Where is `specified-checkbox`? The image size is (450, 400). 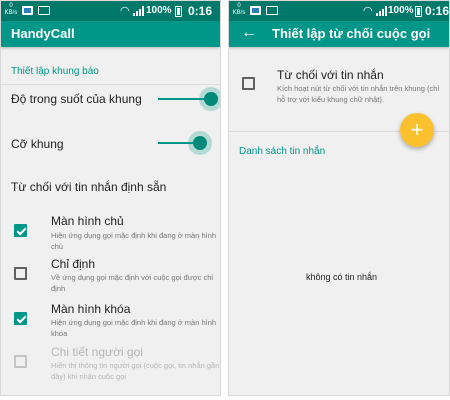 specified-checkbox is located at coordinates (20, 273).